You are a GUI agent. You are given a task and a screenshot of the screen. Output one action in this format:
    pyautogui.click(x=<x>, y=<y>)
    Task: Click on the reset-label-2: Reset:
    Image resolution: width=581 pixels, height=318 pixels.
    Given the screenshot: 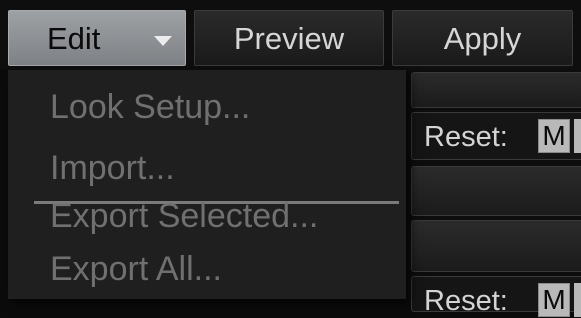 What is the action you would take?
    pyautogui.click(x=466, y=301)
    